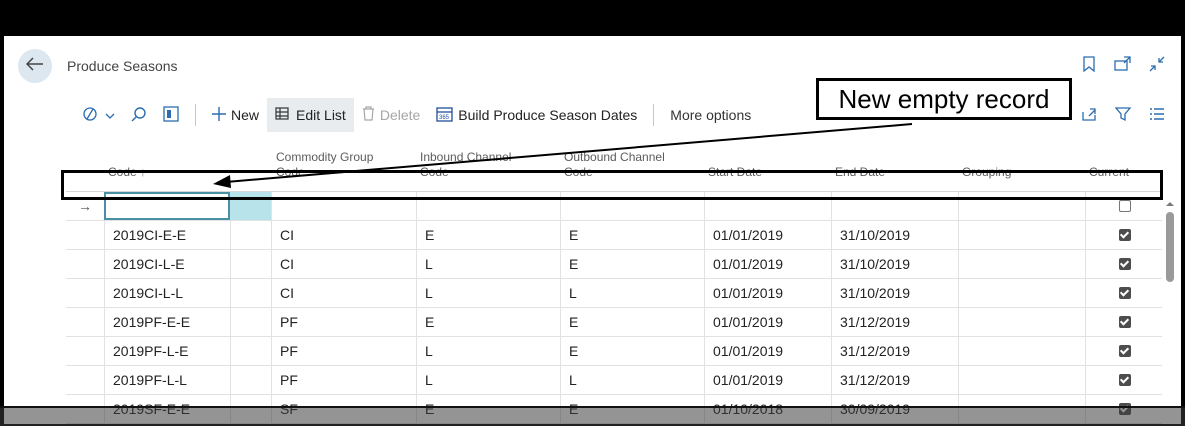  Describe the element at coordinates (171, 115) in the screenshot. I see `layout-button` at that location.